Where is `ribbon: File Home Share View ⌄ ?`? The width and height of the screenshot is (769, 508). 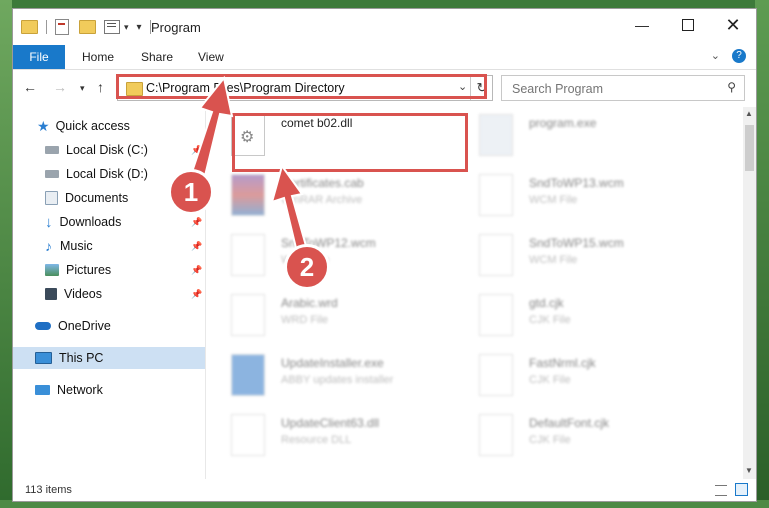
ribbon: File Home Share View ⌄ ? is located at coordinates (384, 57).